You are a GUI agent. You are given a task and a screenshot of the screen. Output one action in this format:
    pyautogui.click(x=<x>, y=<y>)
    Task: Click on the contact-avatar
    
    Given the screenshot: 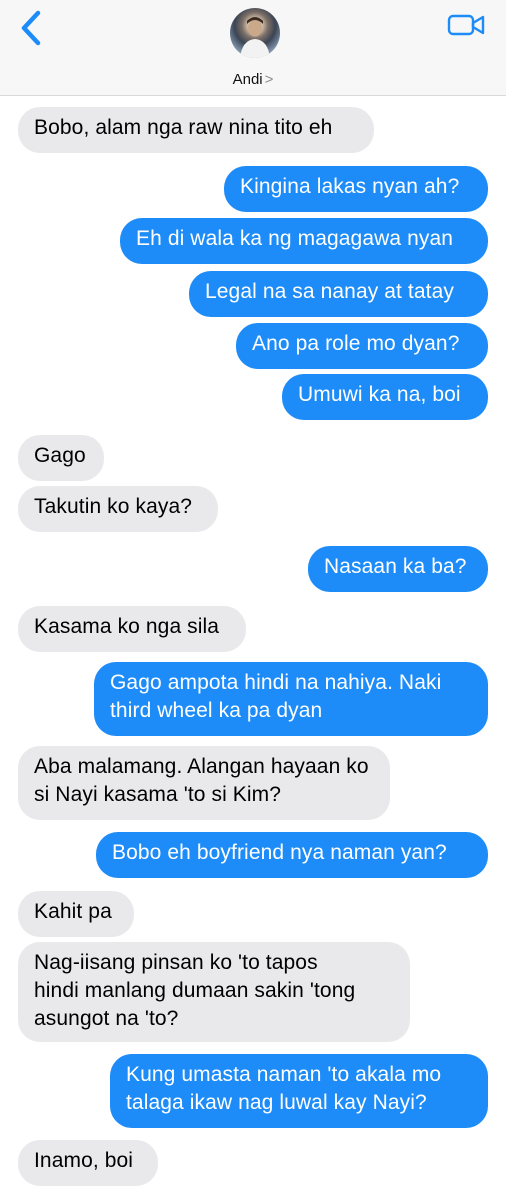 What is the action you would take?
    pyautogui.click(x=255, y=33)
    